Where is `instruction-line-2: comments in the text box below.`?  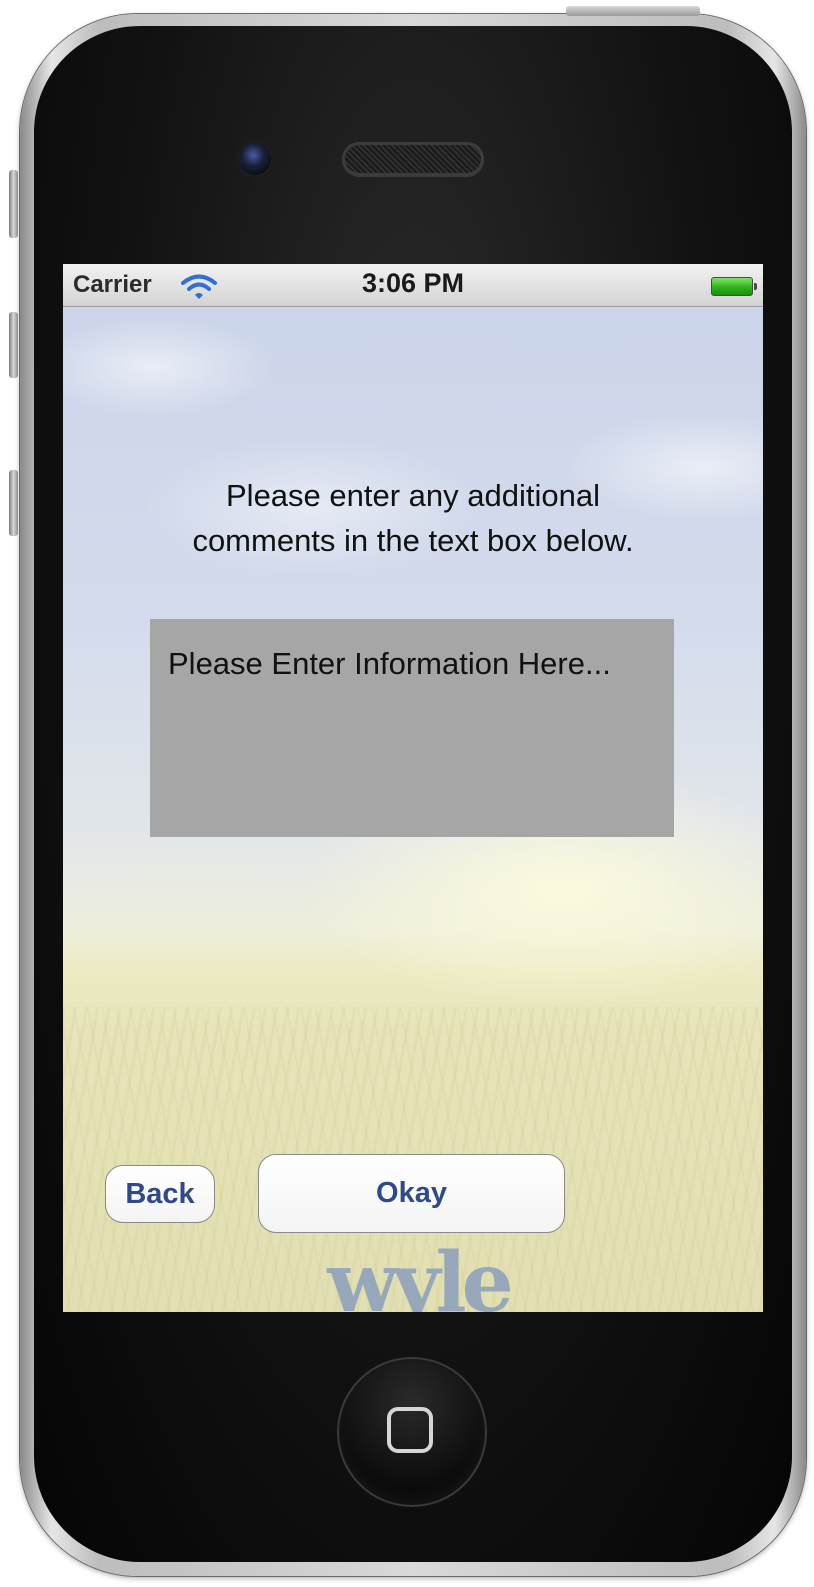
instruction-line-2: comments in the text box below. is located at coordinates (413, 540).